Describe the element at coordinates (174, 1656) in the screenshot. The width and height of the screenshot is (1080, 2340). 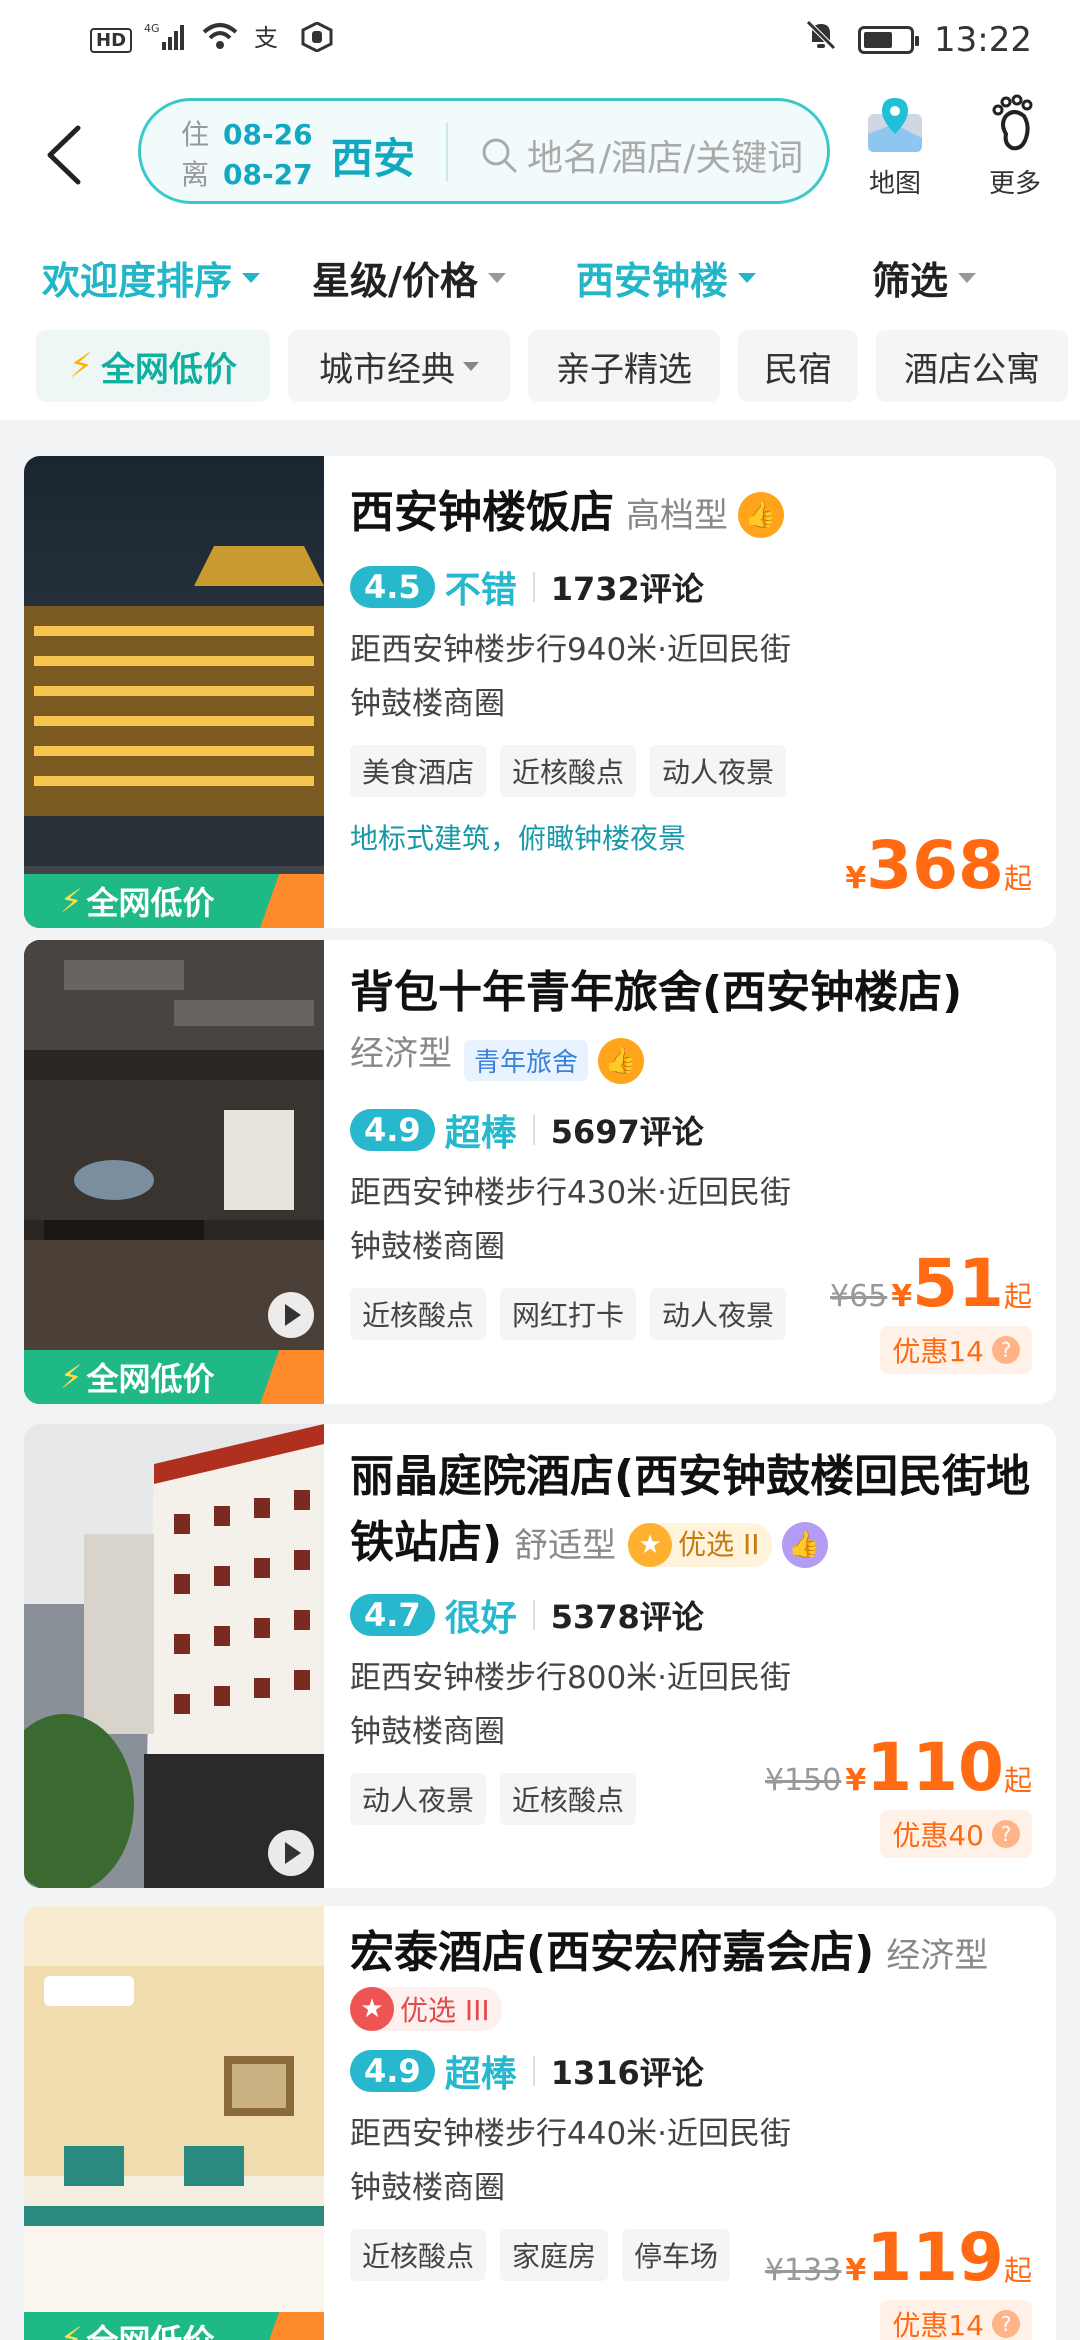
I see `hotel-photo` at that location.